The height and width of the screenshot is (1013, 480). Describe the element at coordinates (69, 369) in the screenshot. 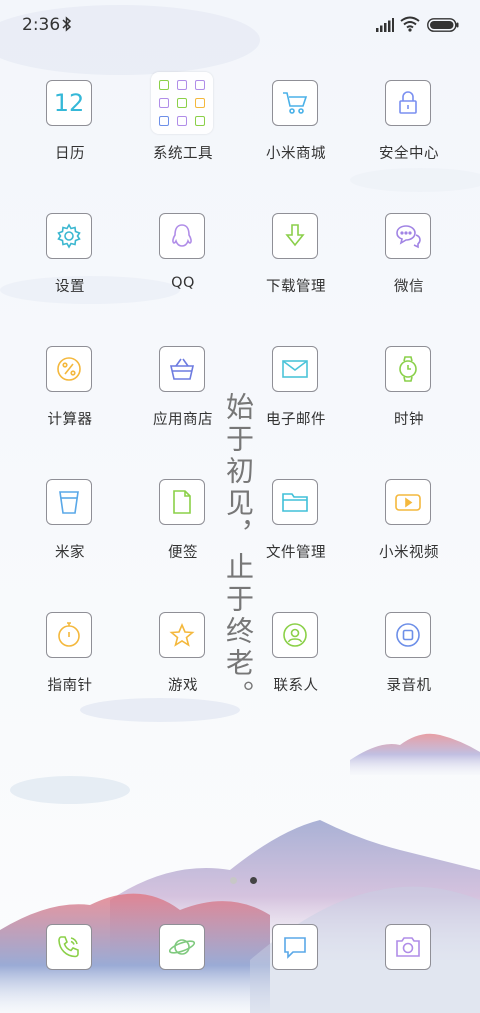

I see `percent-icon` at that location.